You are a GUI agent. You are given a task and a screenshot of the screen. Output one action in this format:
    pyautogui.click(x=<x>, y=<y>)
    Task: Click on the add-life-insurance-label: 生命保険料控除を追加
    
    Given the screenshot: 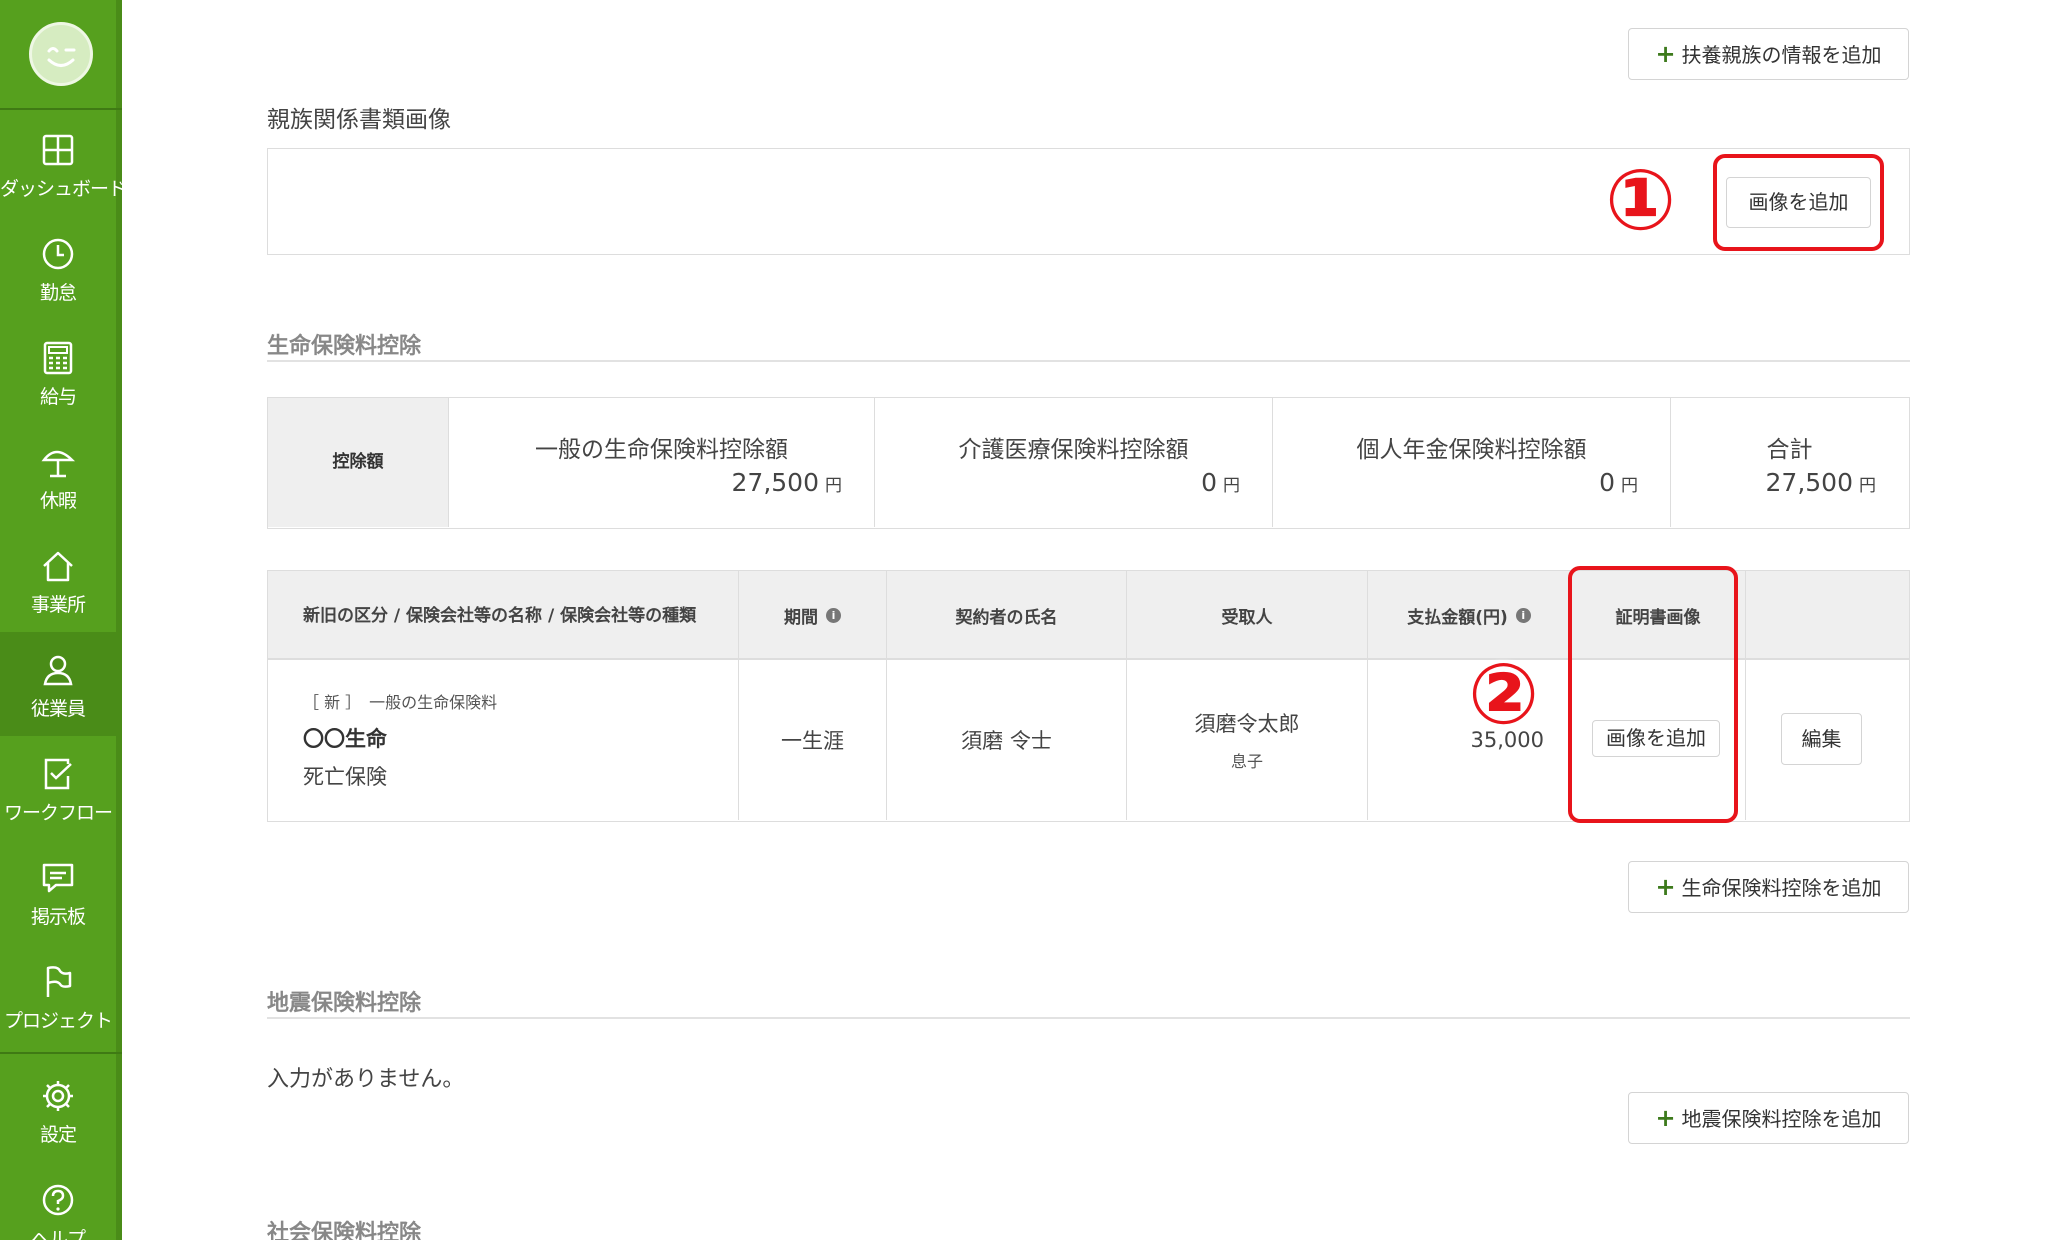 What is the action you would take?
    pyautogui.click(x=1781, y=888)
    